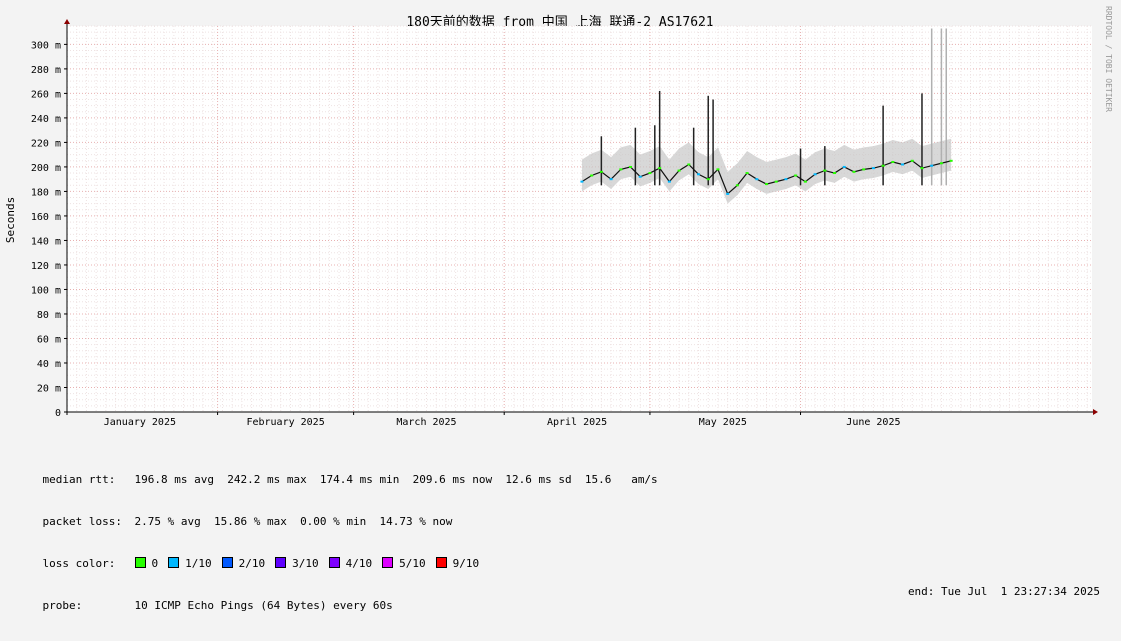 The width and height of the screenshot is (1121, 641). I want to click on y-tick-label: 140 m, so click(46, 241).